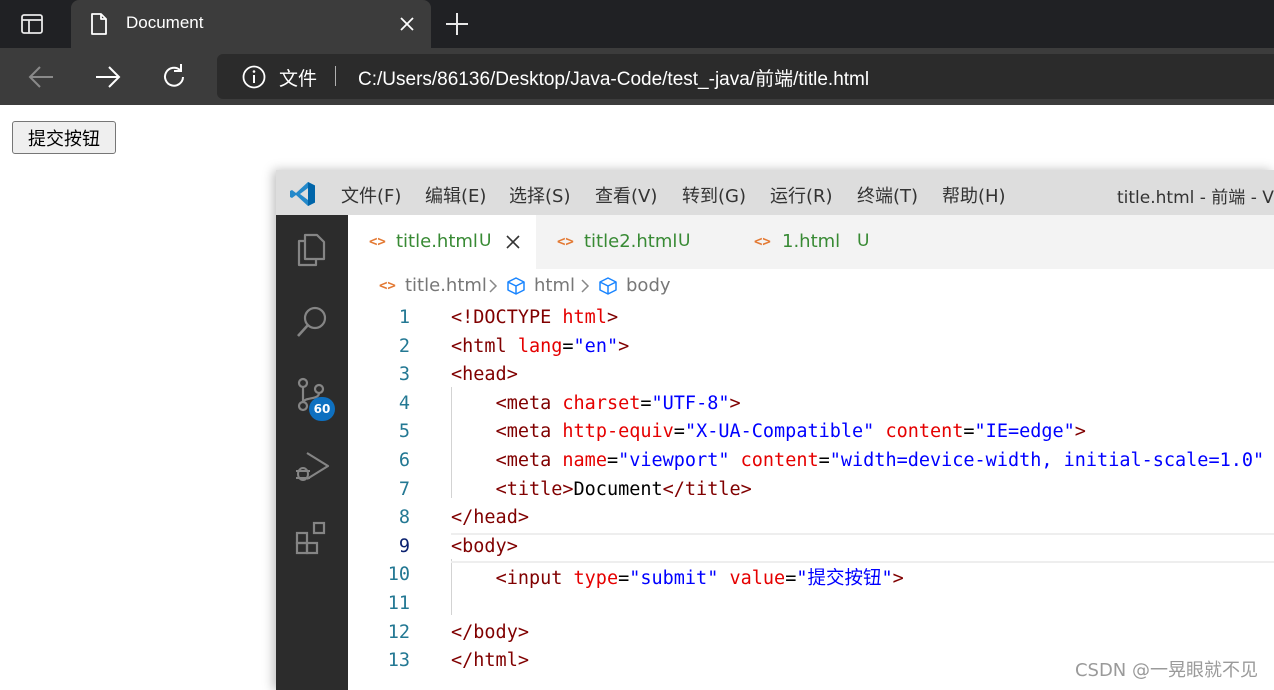 Image resolution: width=1274 pixels, height=690 pixels. I want to click on code-line: 10 <input type="submit" value="提交按钮">, so click(811, 575).